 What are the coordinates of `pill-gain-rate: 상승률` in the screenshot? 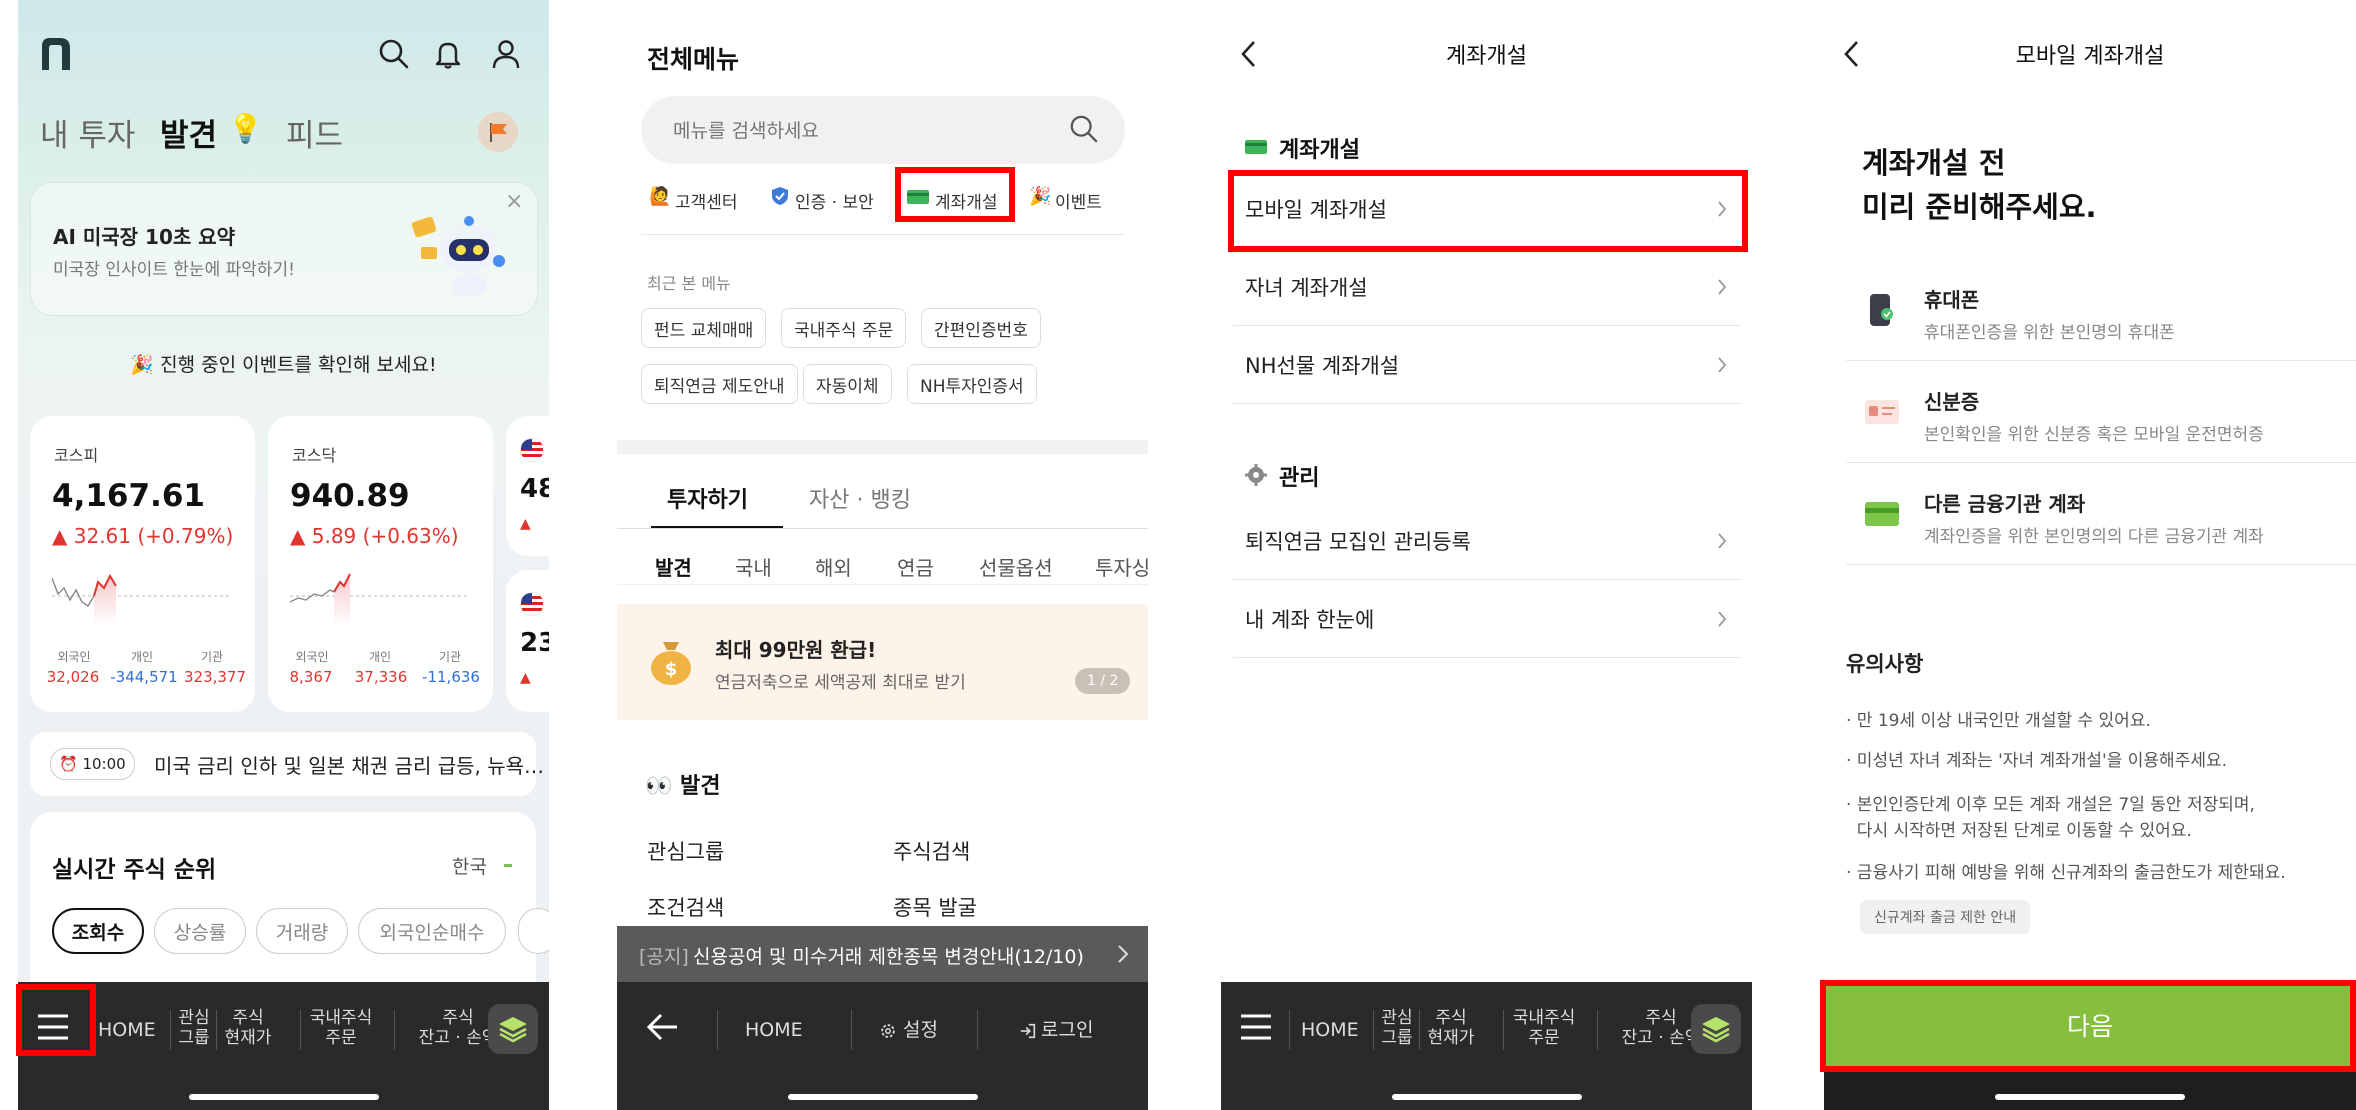 It's located at (200, 931).